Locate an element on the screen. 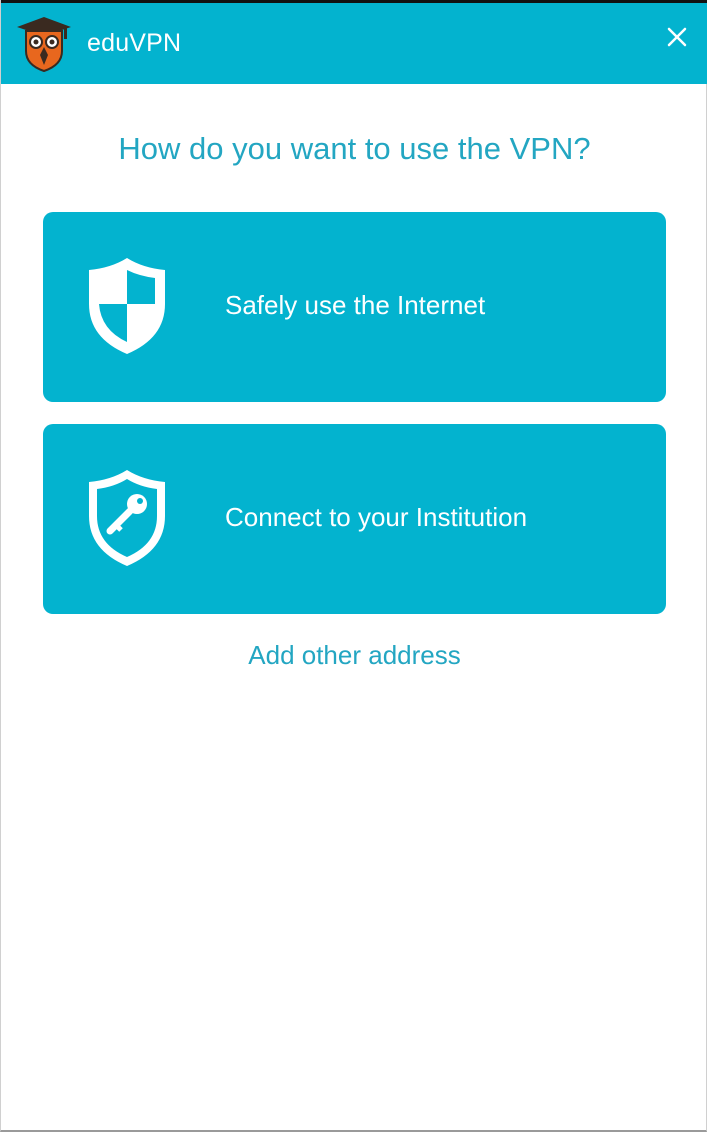 The image size is (707, 1132). connect-institution-button: Connect to your Institution is located at coordinates (354, 519).